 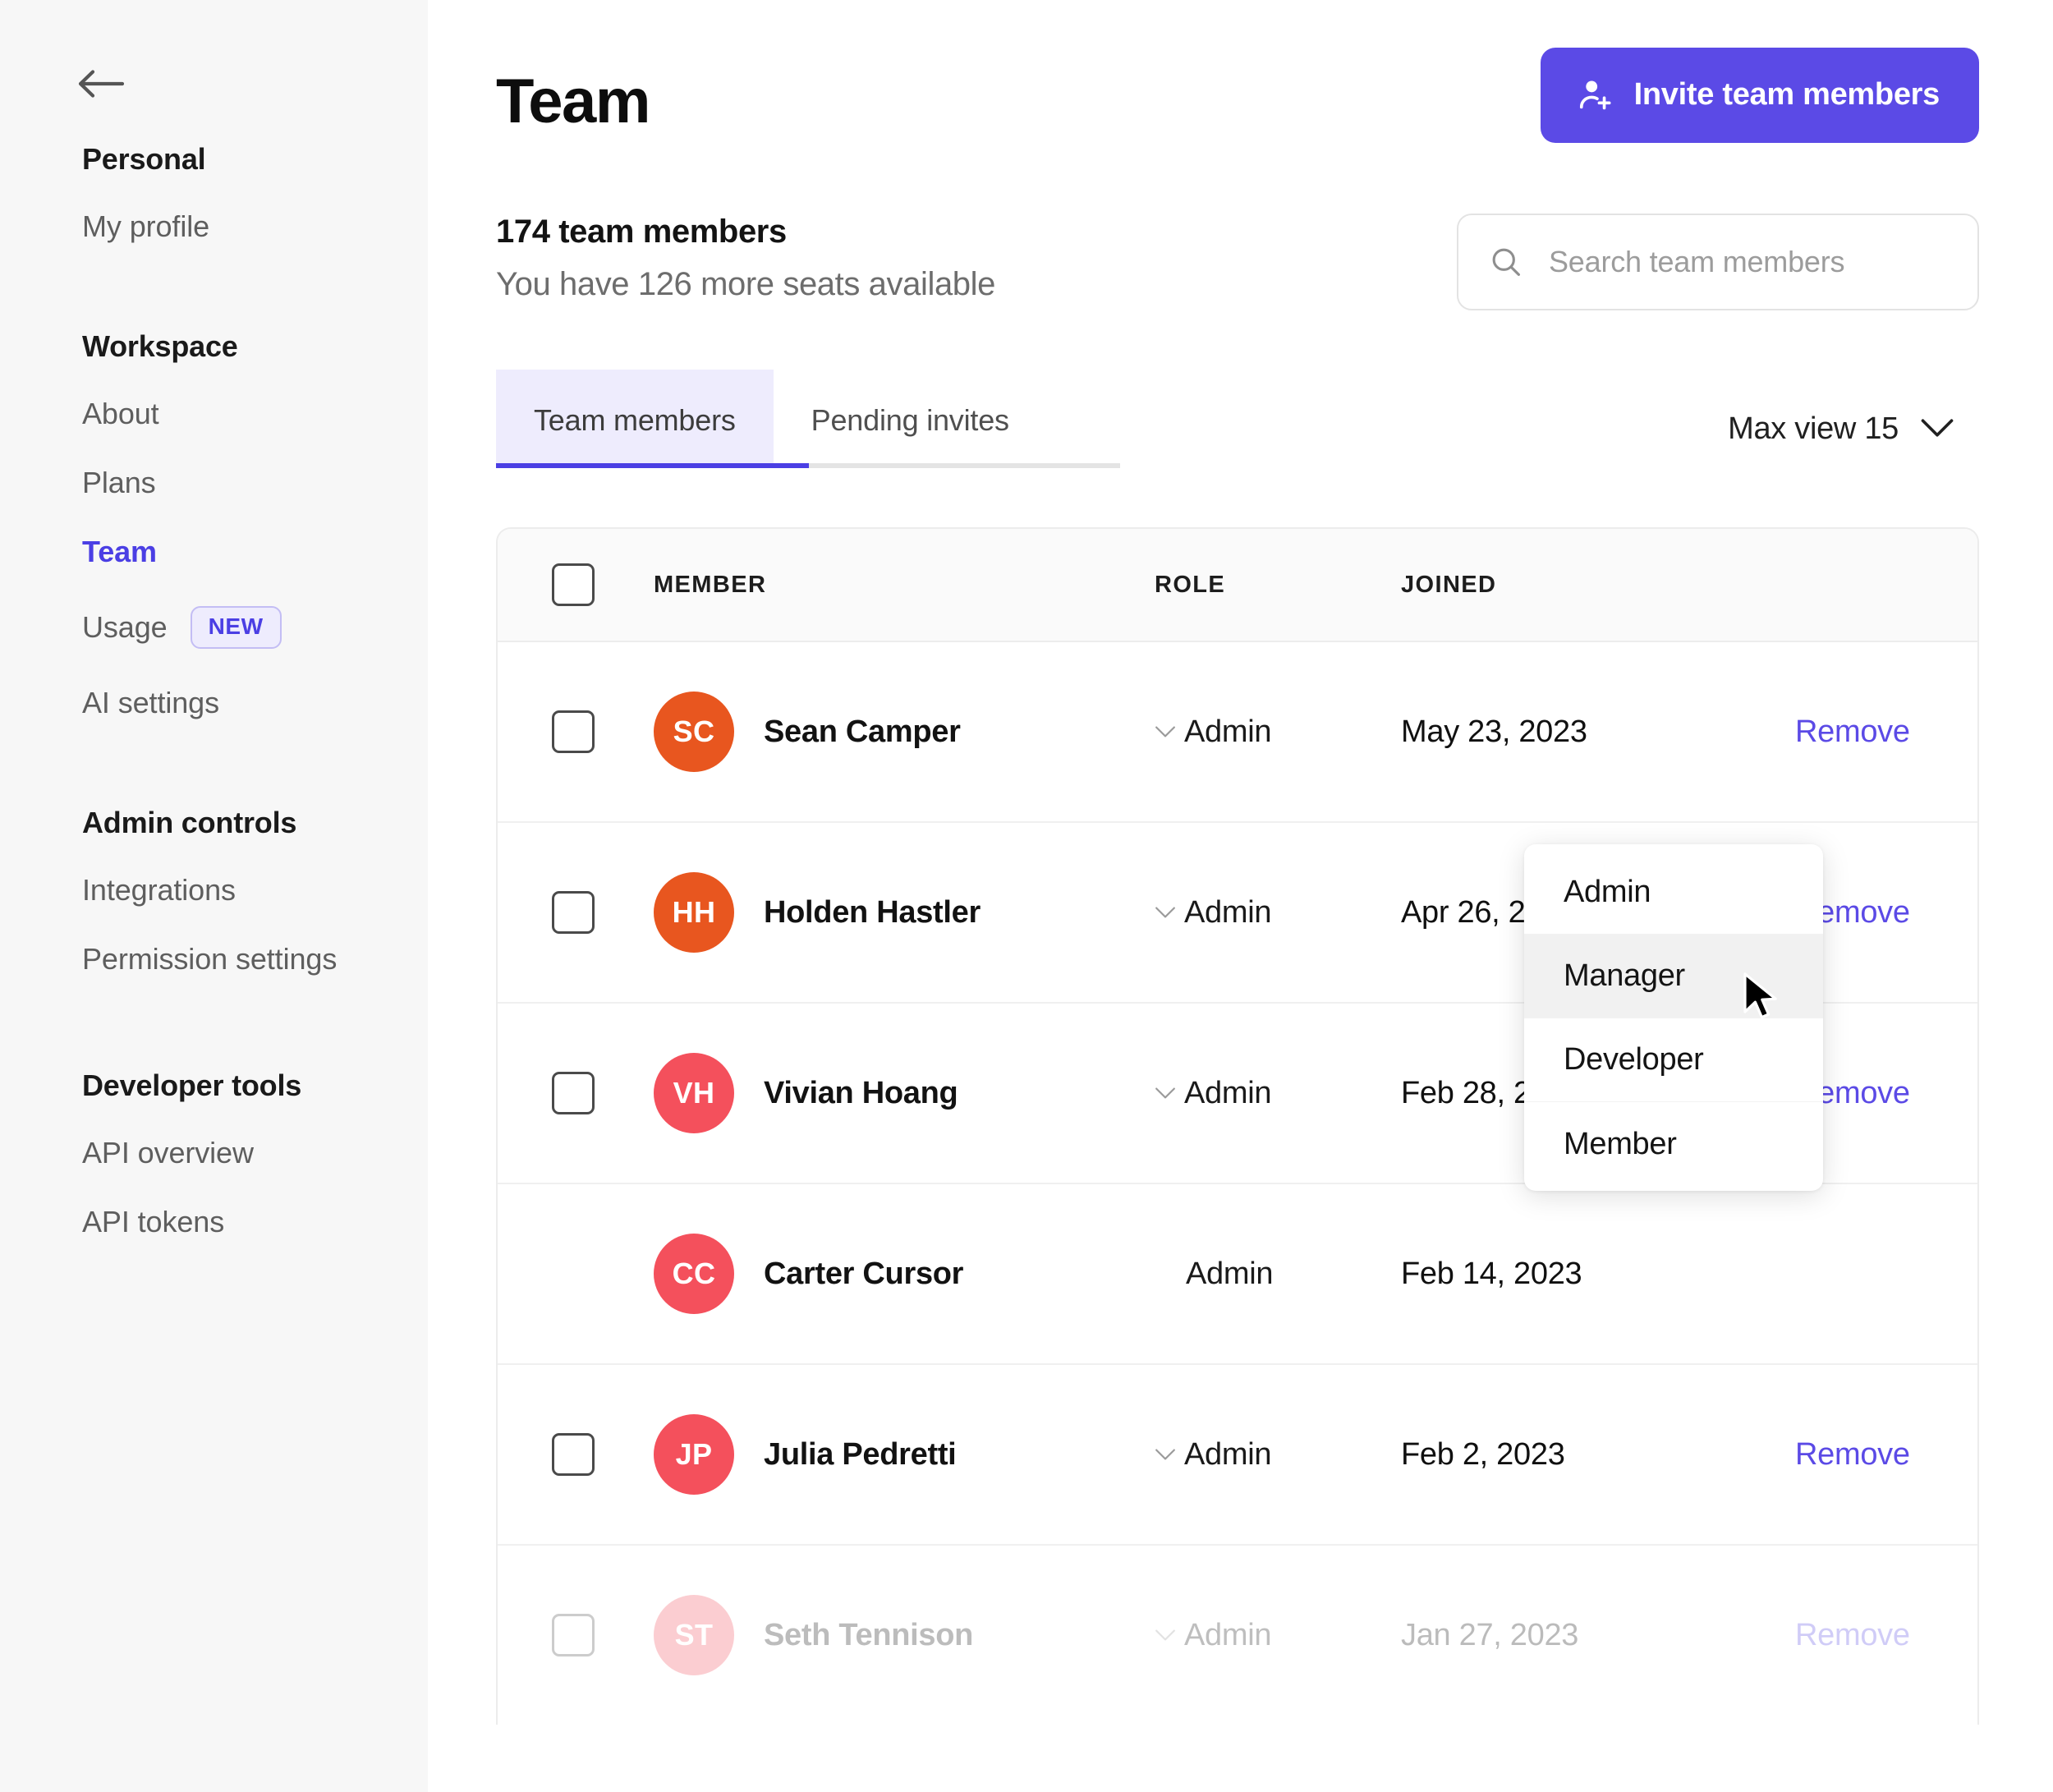 I want to click on sidebar-item-label: Team, so click(x=120, y=552).